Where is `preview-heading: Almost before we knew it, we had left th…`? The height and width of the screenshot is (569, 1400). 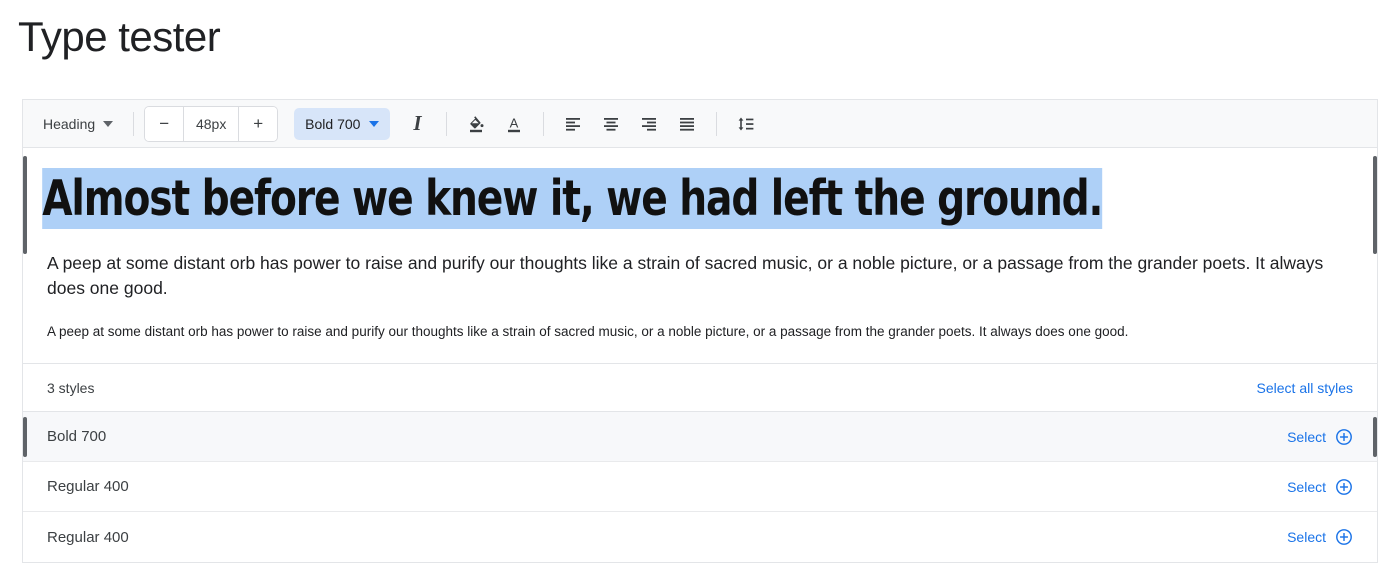 preview-heading: Almost before we knew it, we had left th… is located at coordinates (564, 193).